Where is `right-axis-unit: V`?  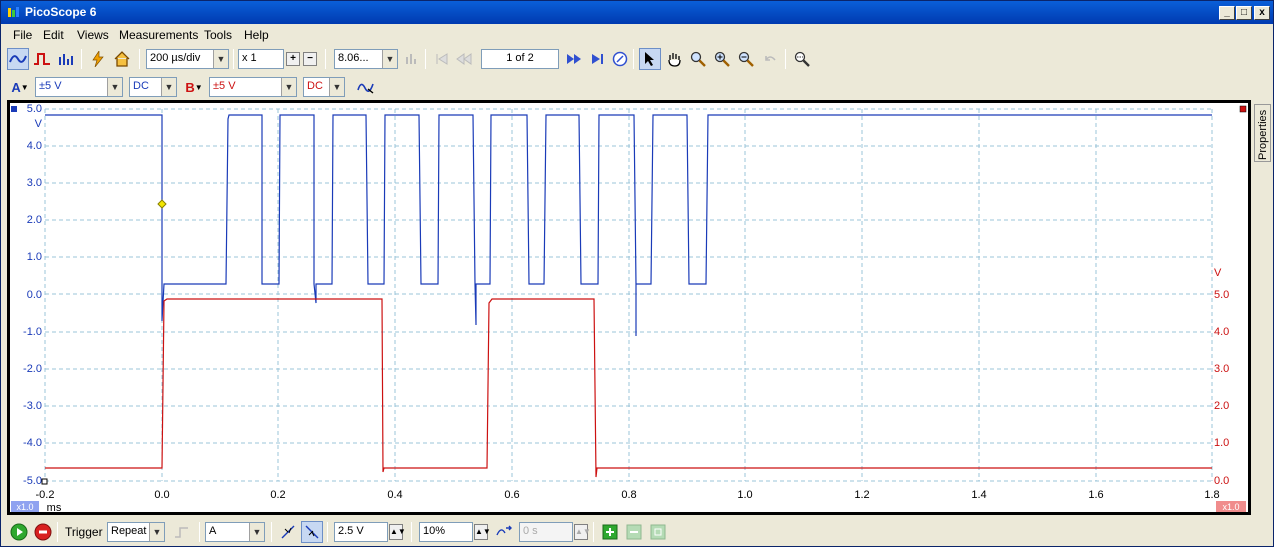
right-axis-unit: V is located at coordinates (1218, 273).